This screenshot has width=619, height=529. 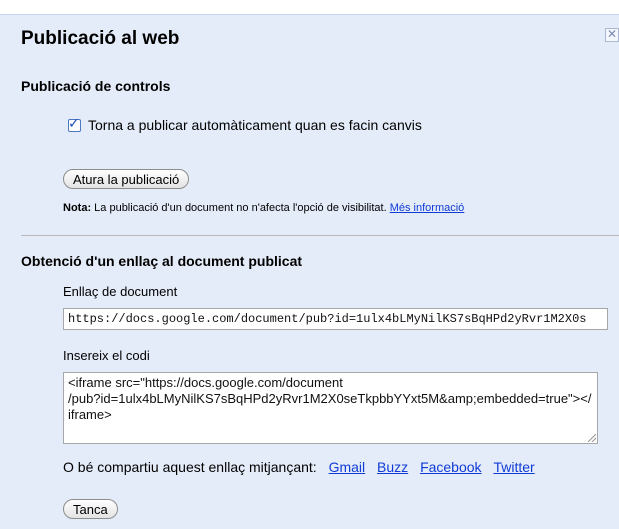 I want to click on publishing-controls-heading: Publicació de controls, so click(x=96, y=86).